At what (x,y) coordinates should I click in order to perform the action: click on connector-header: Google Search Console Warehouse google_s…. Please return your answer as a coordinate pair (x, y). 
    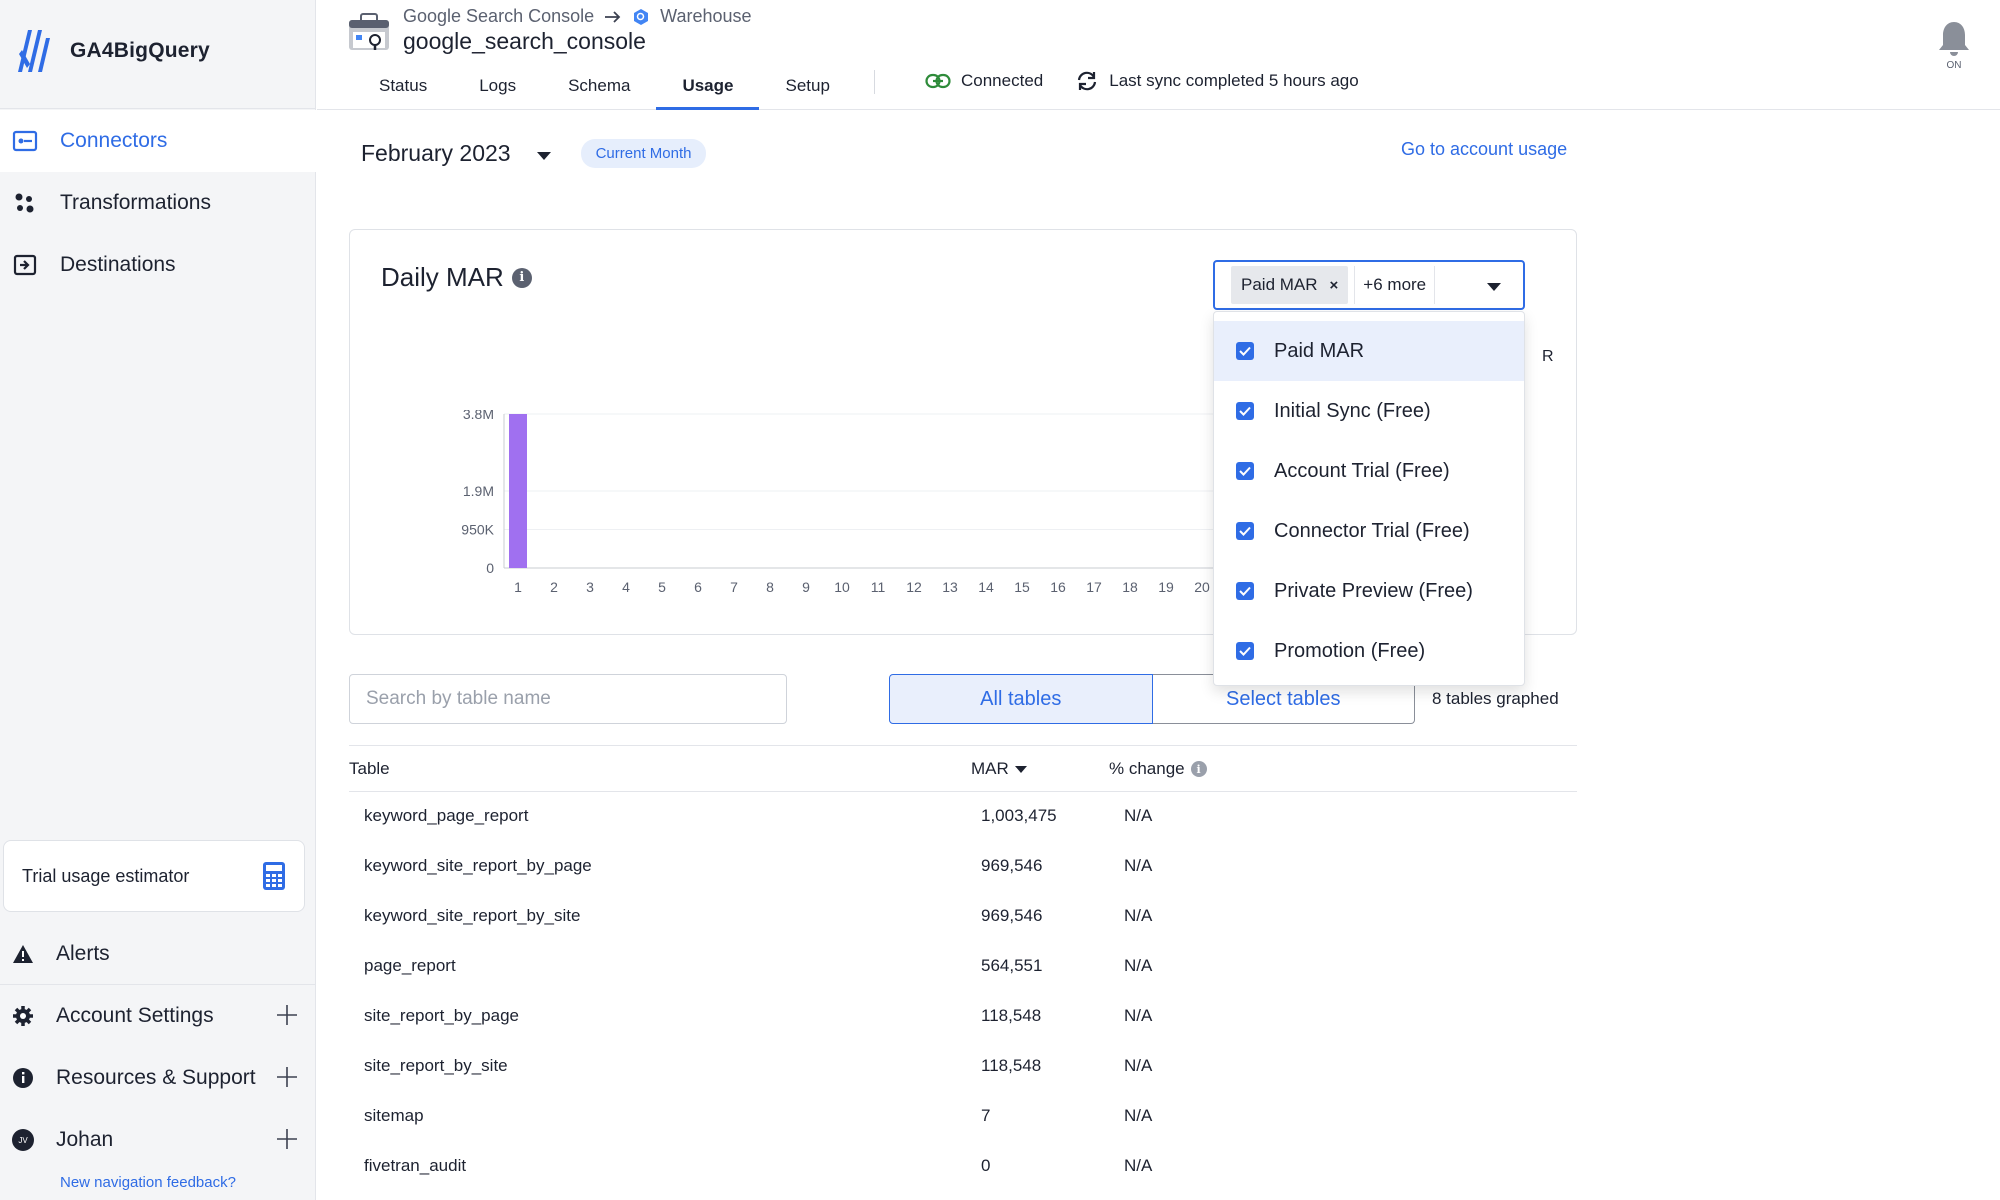
    Looking at the image, I should click on (1158, 55).